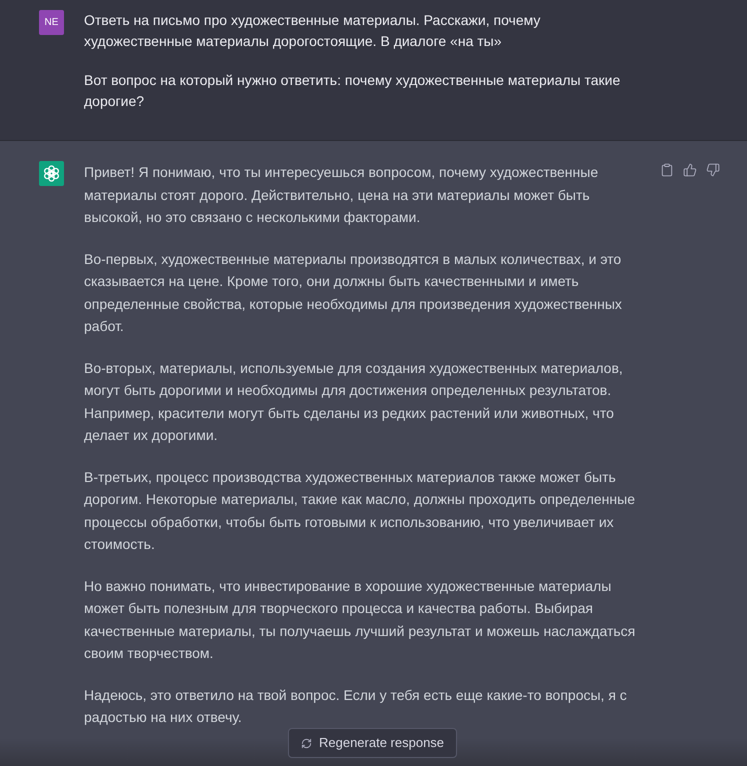 The width and height of the screenshot is (747, 766). Describe the element at coordinates (354, 401) in the screenshot. I see `assistant-paragraph: Во-вторых, материалы, используемые для создания художественных материалов, могут быть дорогими и необходимы для достижения определенных результатов. Например, красители могут быть сделаны из редких растений или животных, что делает их дорогими.` at that location.